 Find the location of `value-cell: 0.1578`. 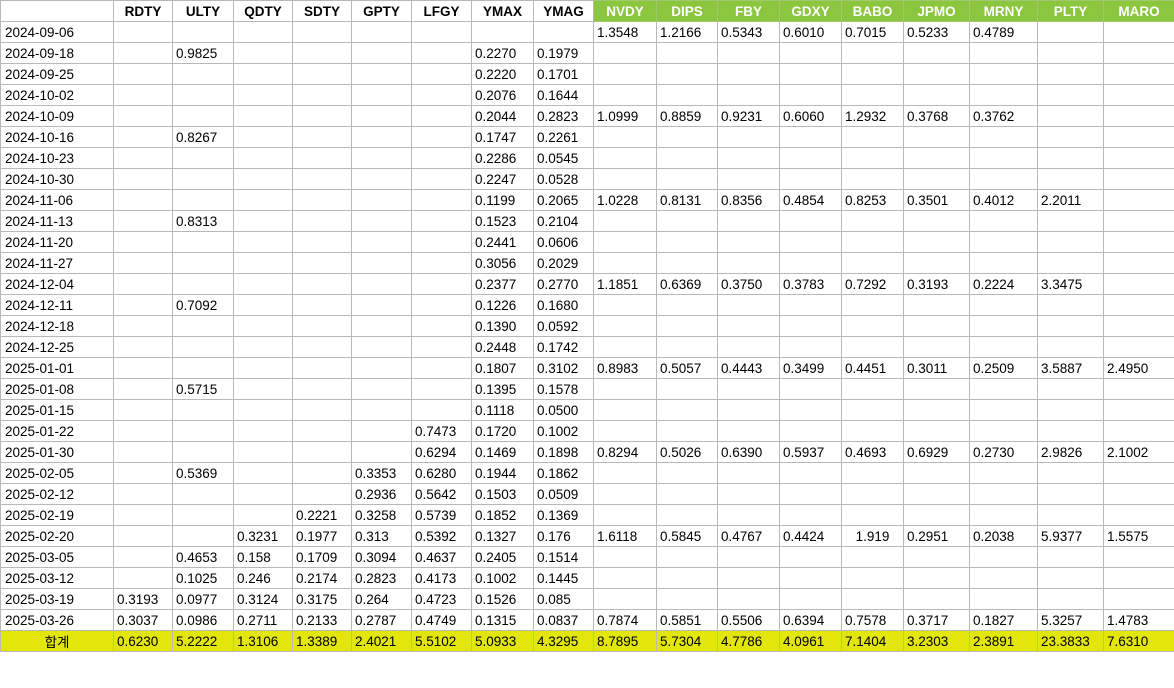

value-cell: 0.1578 is located at coordinates (563, 389).